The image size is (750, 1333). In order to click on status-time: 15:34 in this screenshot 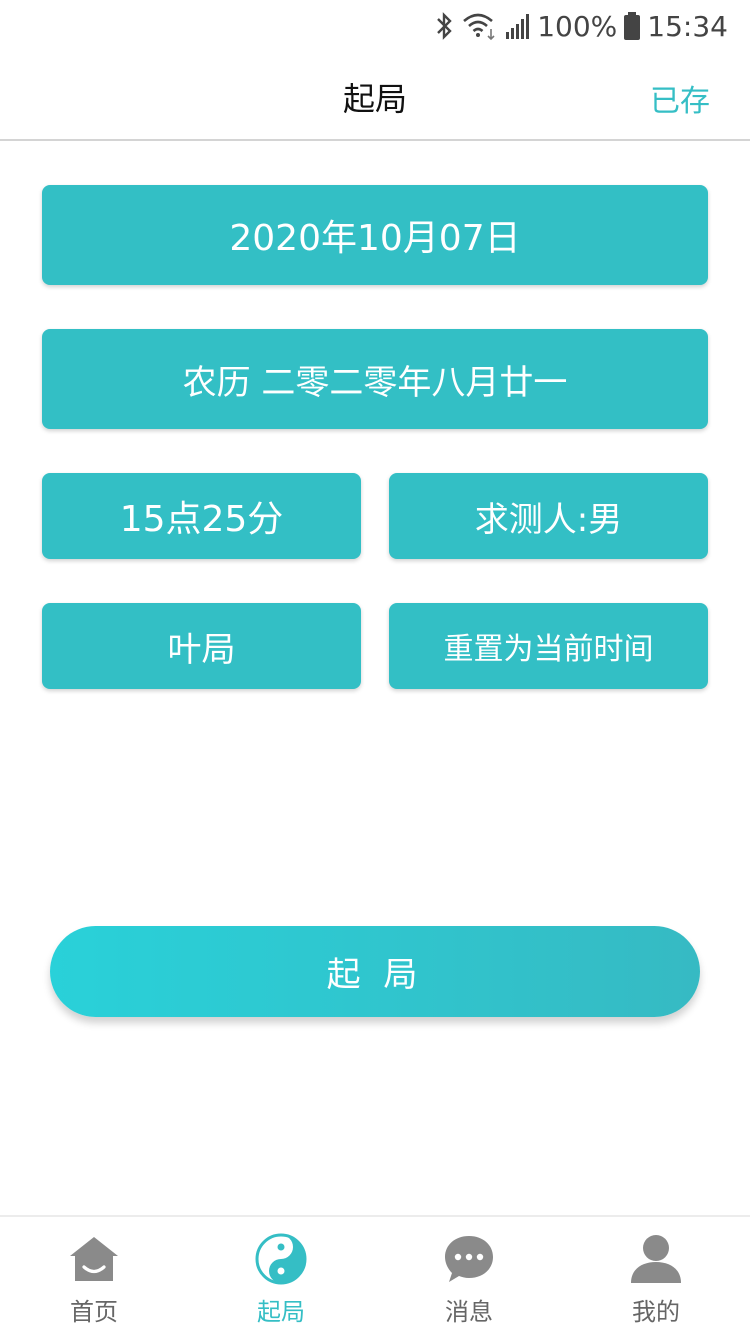, I will do `click(687, 26)`.